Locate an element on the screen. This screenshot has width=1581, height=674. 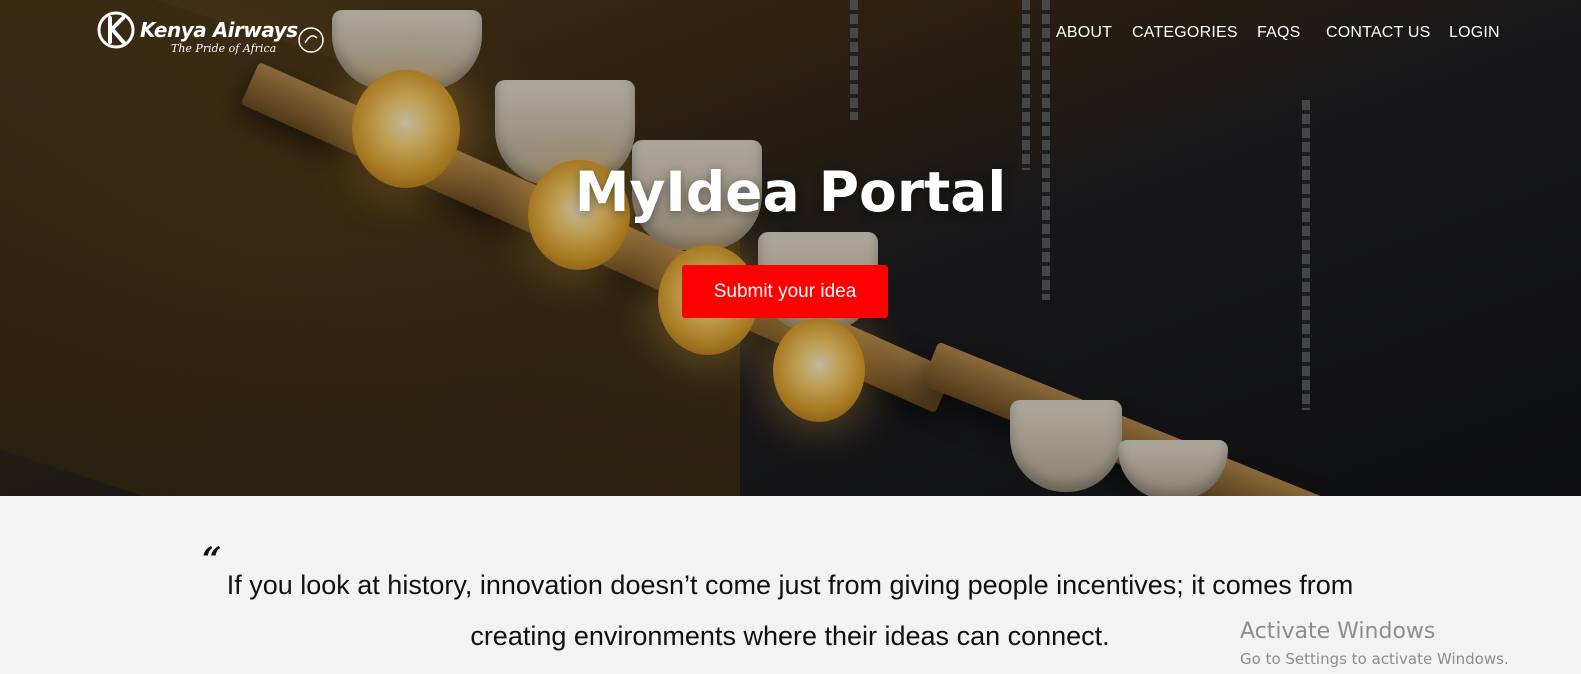
nav-login: LOGIN is located at coordinates (1474, 33).